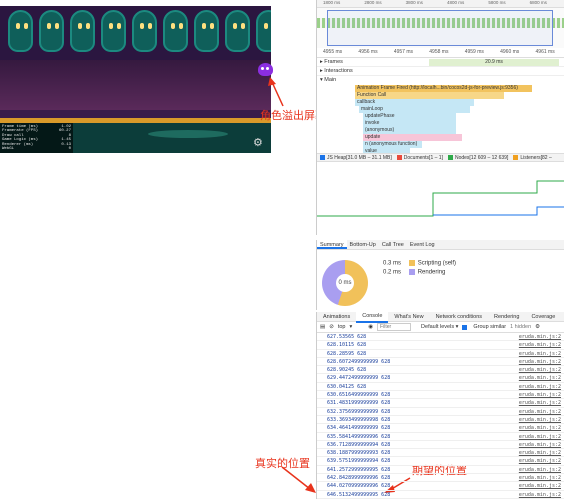 This screenshot has height=499, width=564. Describe the element at coordinates (506, 317) in the screenshot. I see `tab-rendering: Rendering` at that location.